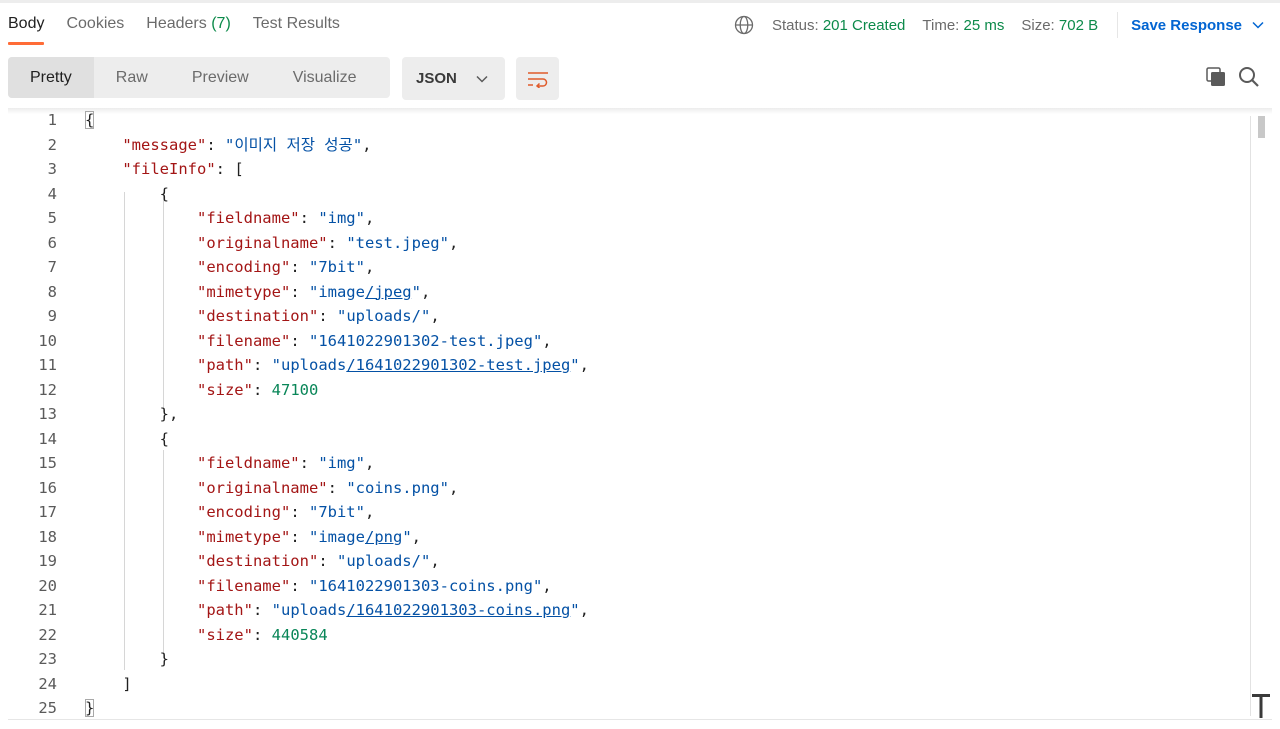  Describe the element at coordinates (47, 463) in the screenshot. I see `line-number: 15` at that location.